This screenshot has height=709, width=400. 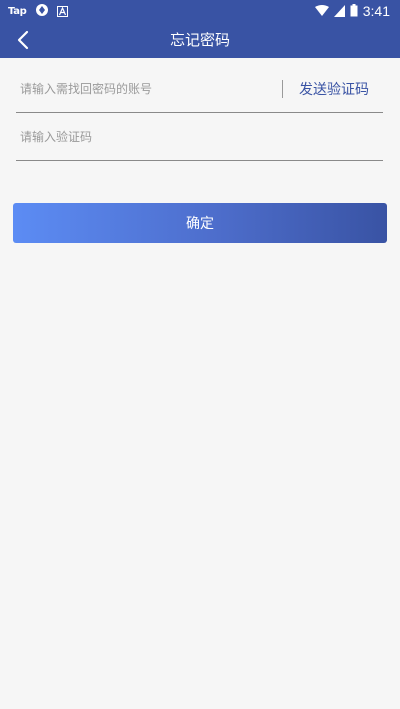 I want to click on font-a-icon, so click(x=62, y=11).